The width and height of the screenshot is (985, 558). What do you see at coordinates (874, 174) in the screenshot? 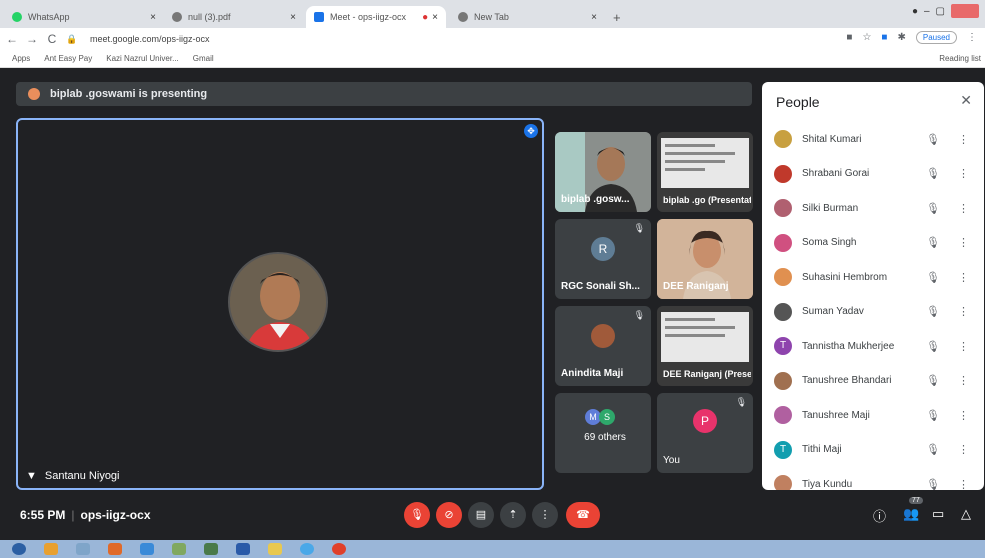
I see `participant-row: Shrabani Gorai 🎙 ⋮` at bounding box center [874, 174].